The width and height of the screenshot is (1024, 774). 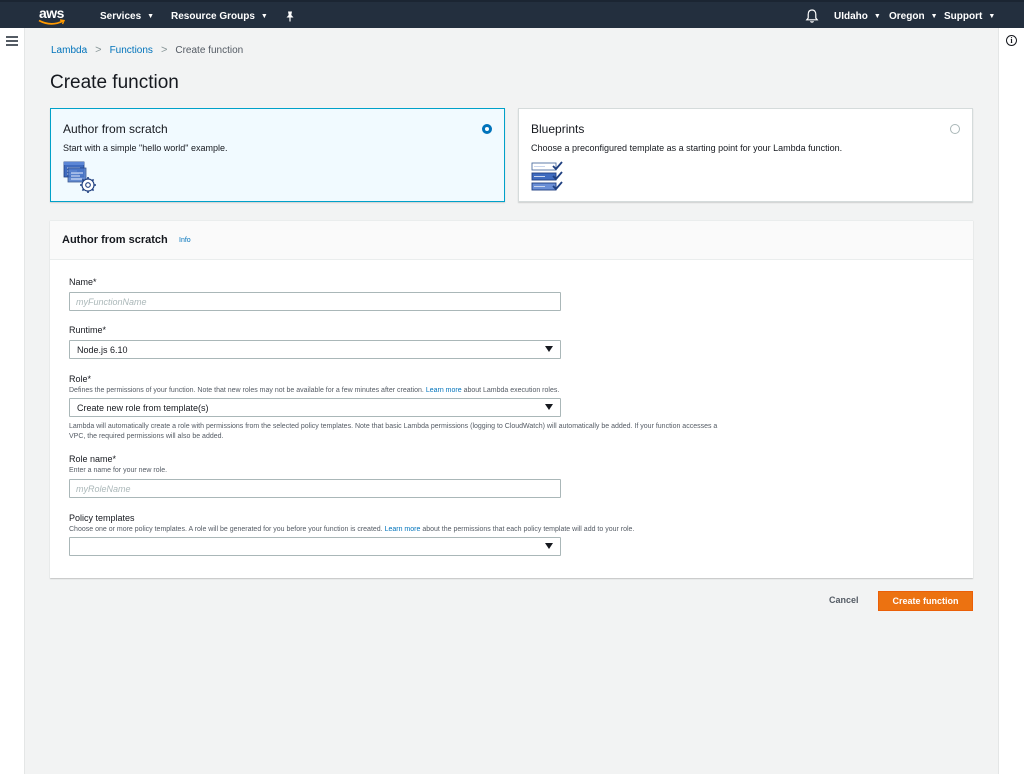 I want to click on checklist-icon, so click(x=547, y=176).